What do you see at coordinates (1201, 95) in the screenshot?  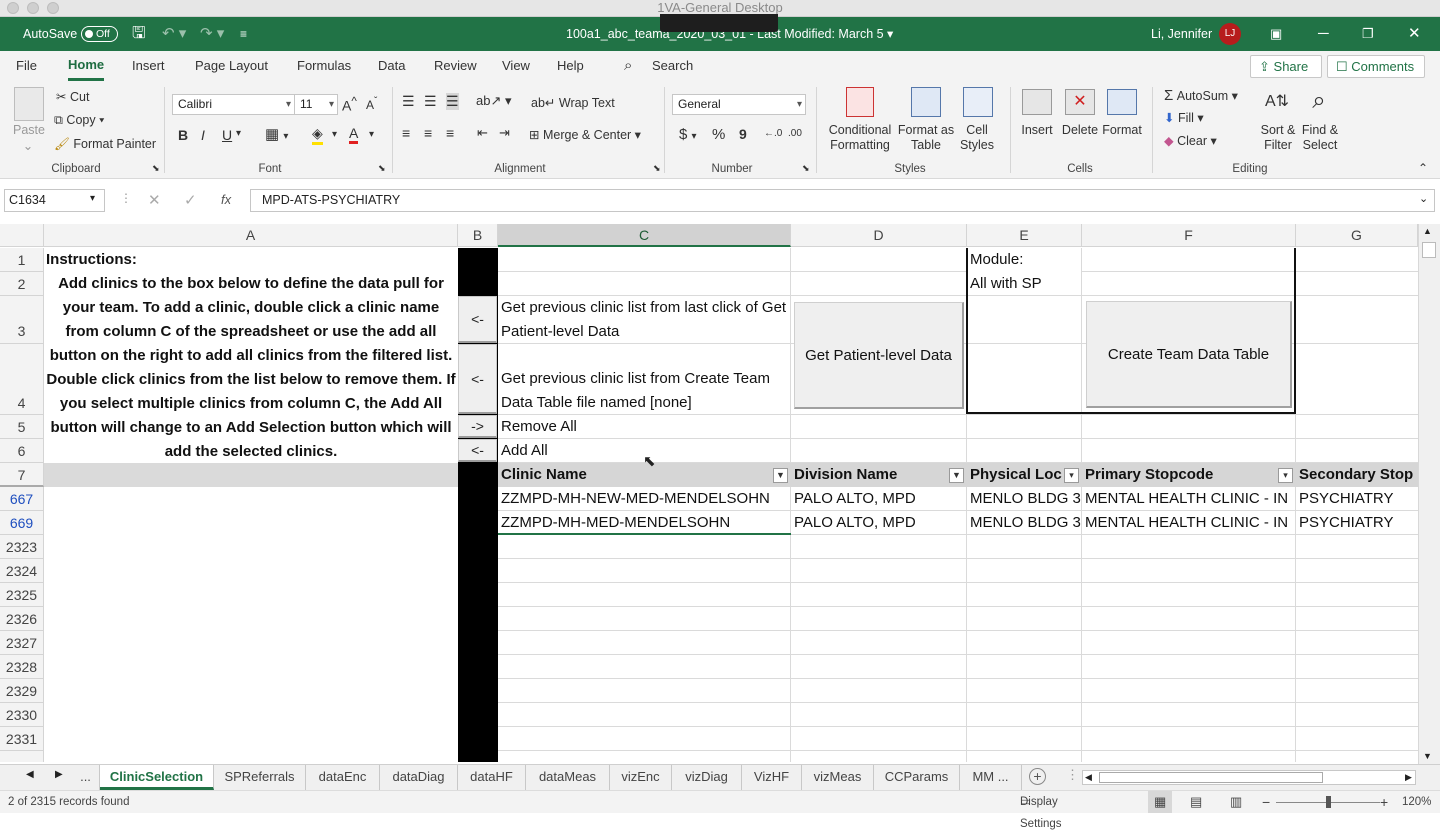 I see `autosum-button: Σ AutoSum ▾` at bounding box center [1201, 95].